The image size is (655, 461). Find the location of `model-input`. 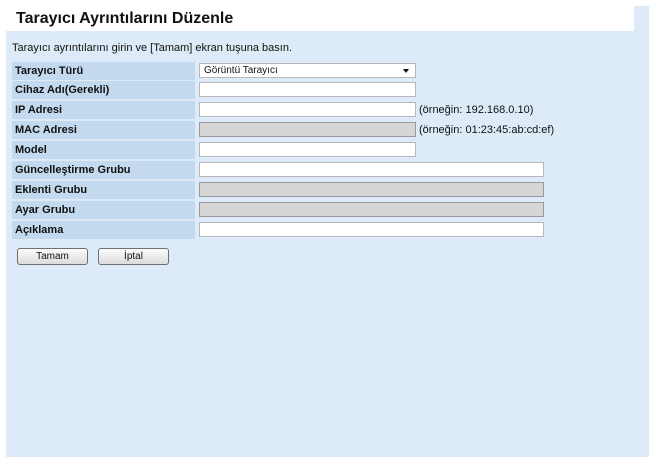

model-input is located at coordinates (307, 149).